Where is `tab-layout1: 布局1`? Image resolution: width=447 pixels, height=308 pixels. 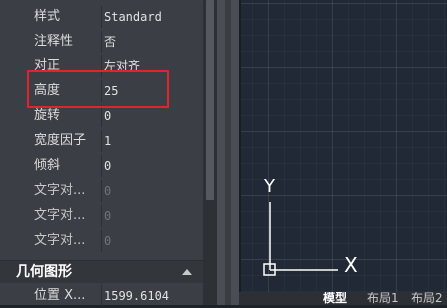
tab-layout1: 布局1 is located at coordinates (383, 298).